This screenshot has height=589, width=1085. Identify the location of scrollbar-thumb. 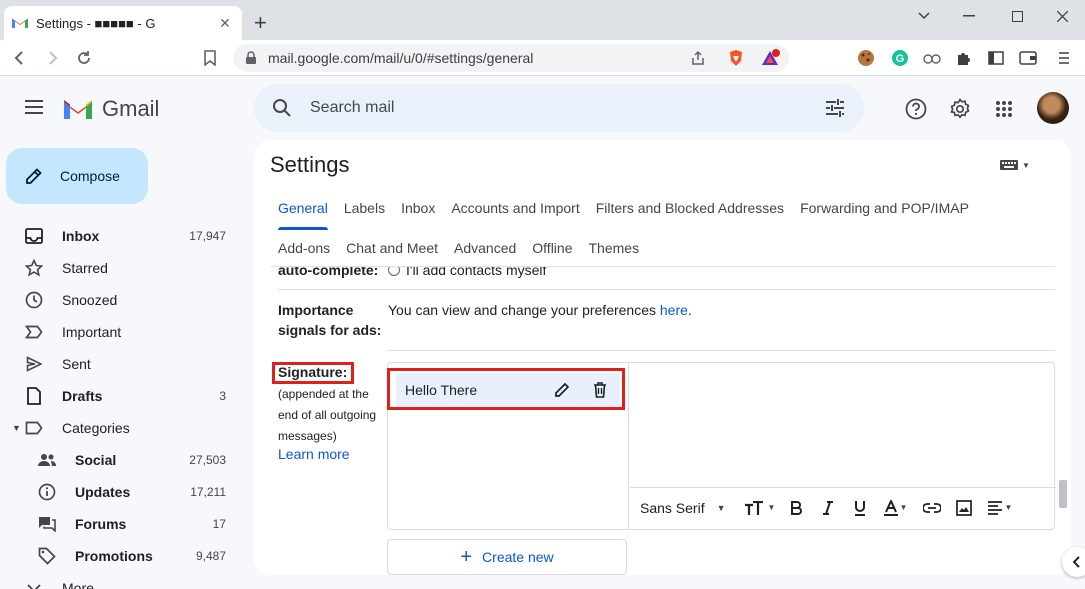
(1063, 494).